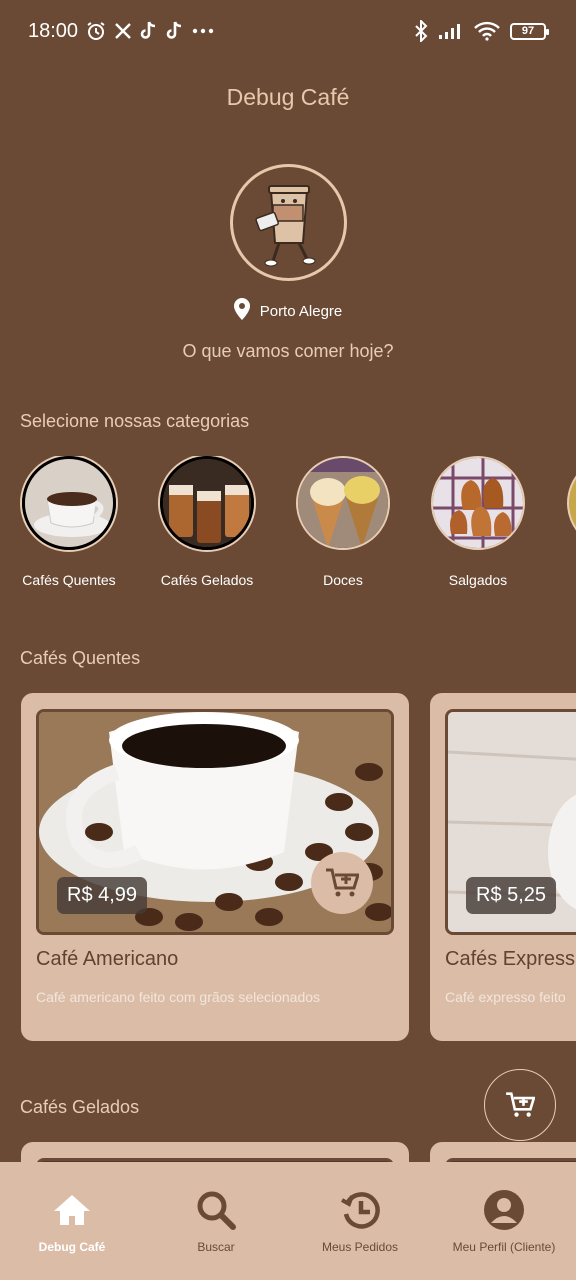  I want to click on nav-orders: Meus Pedidos, so click(360, 1221).